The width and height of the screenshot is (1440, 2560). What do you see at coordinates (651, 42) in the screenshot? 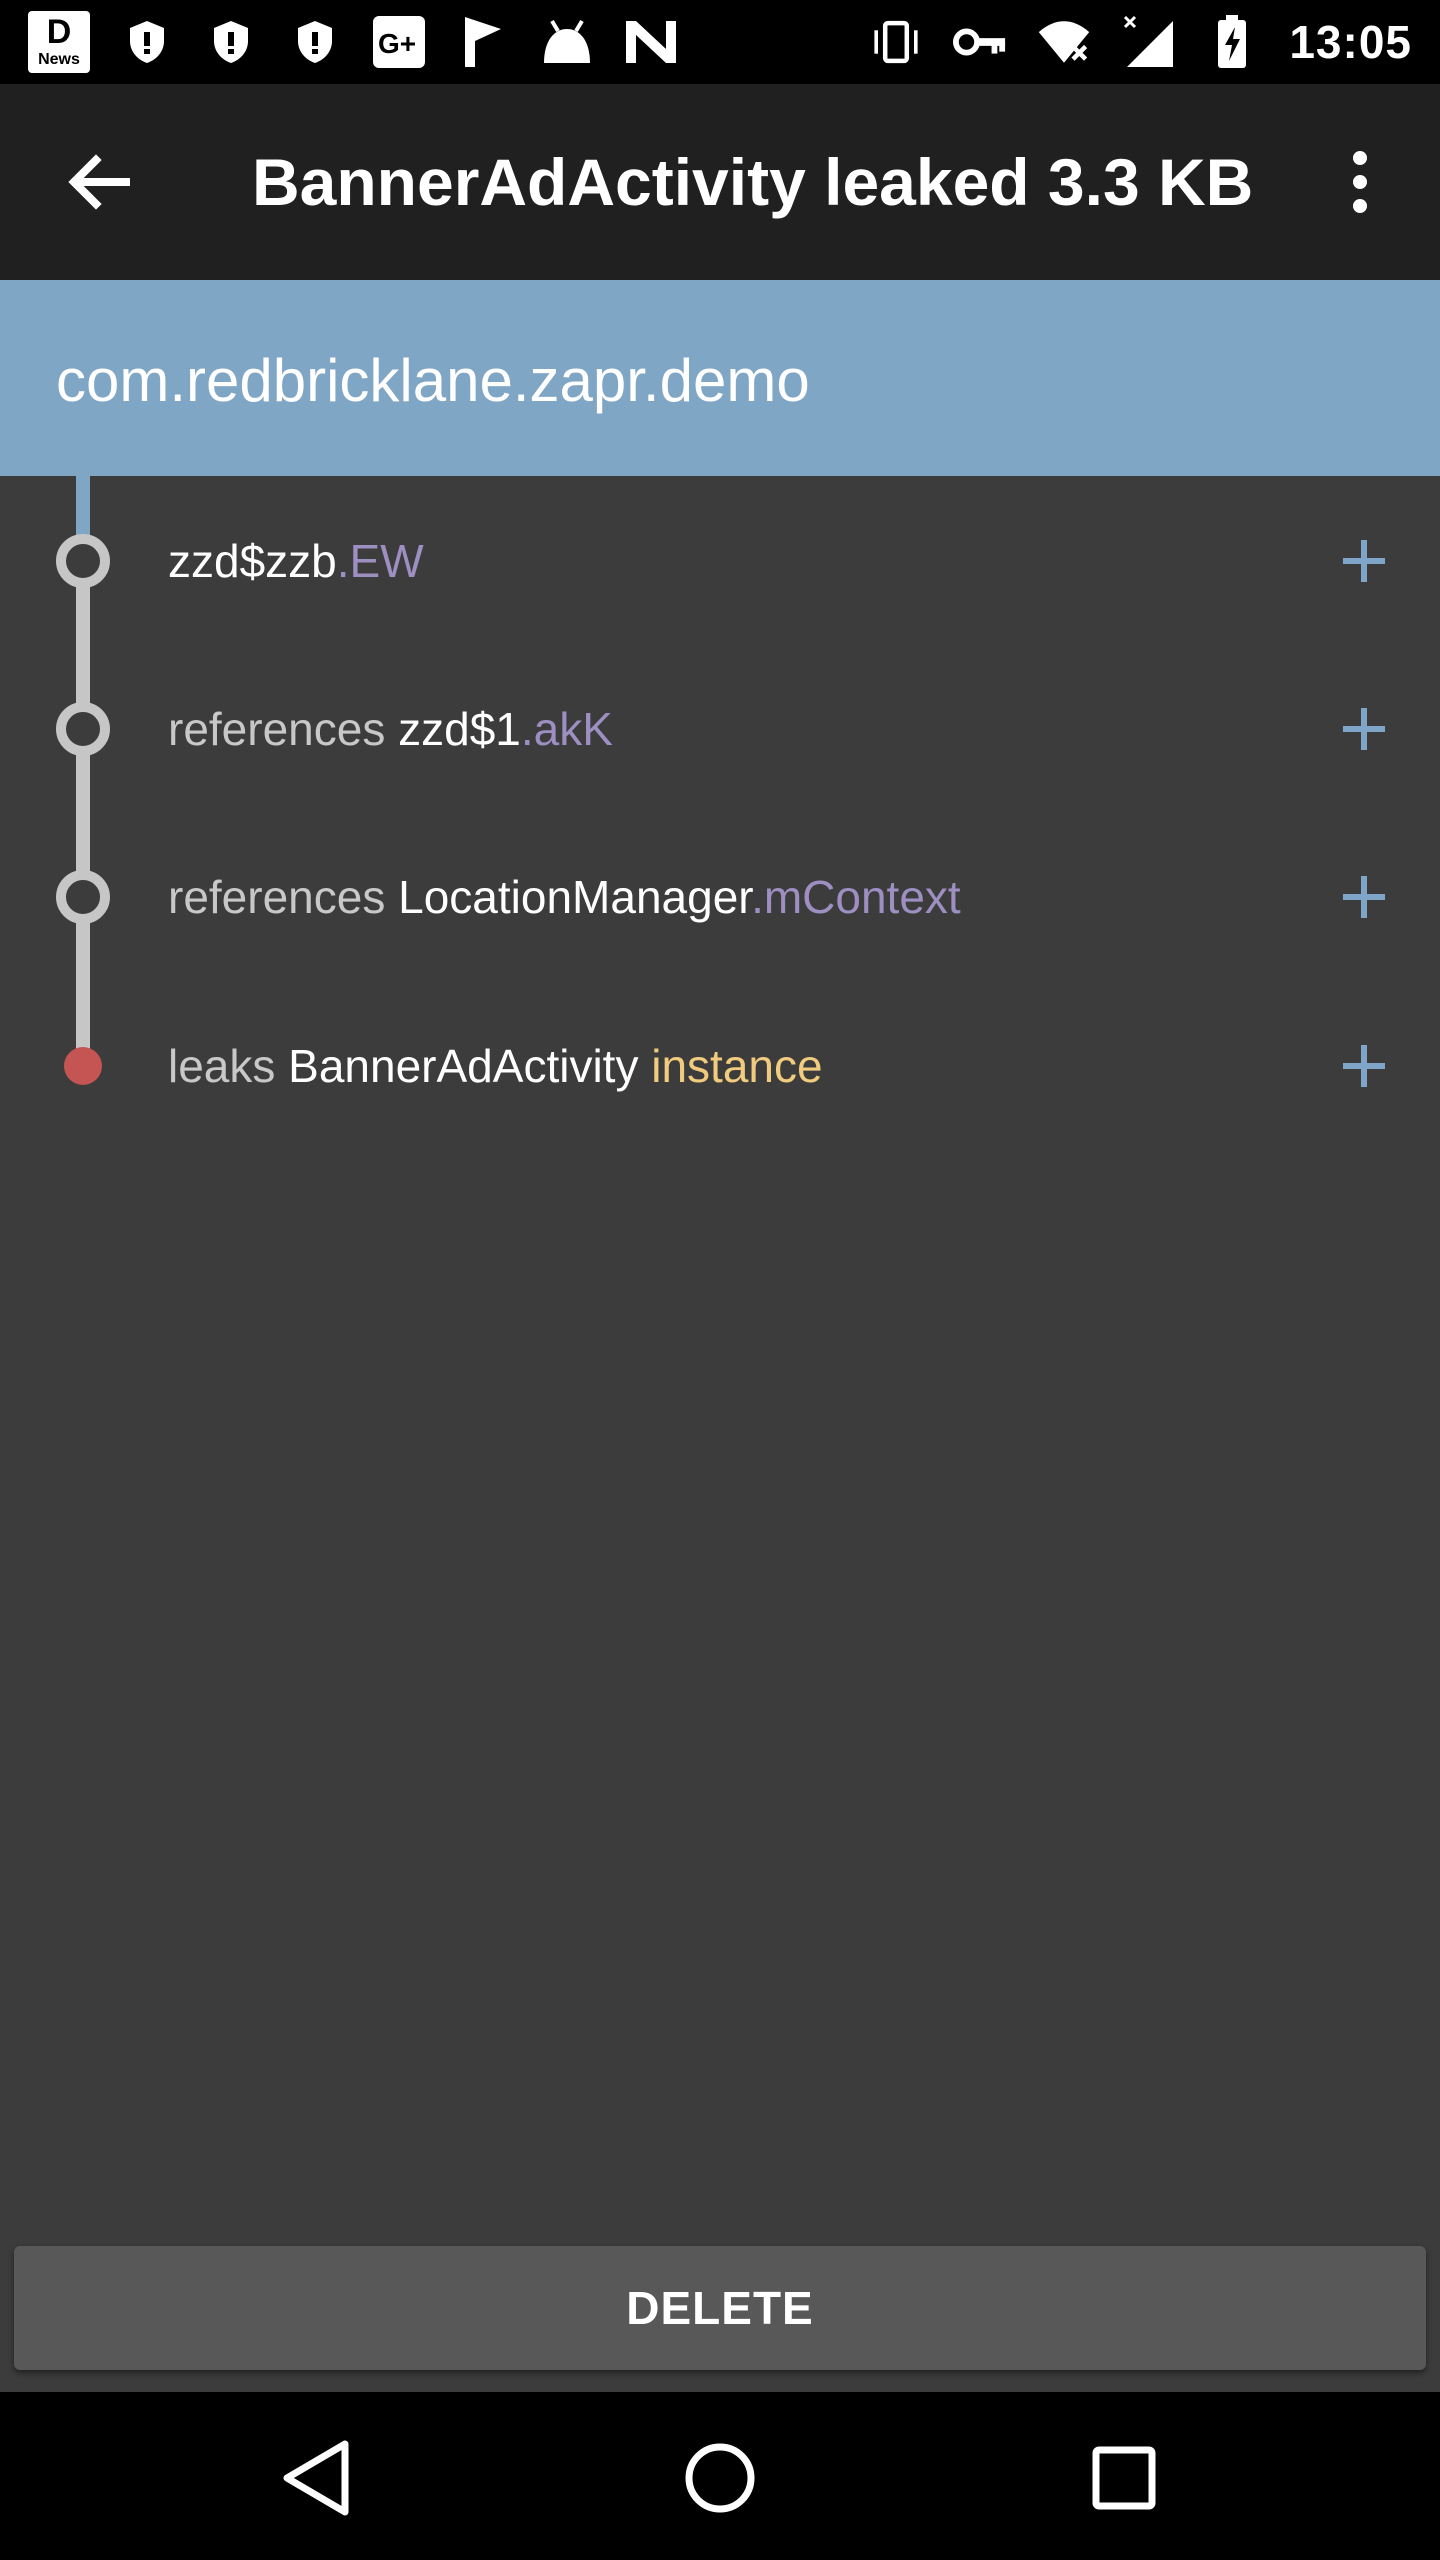
I see `n-icon` at bounding box center [651, 42].